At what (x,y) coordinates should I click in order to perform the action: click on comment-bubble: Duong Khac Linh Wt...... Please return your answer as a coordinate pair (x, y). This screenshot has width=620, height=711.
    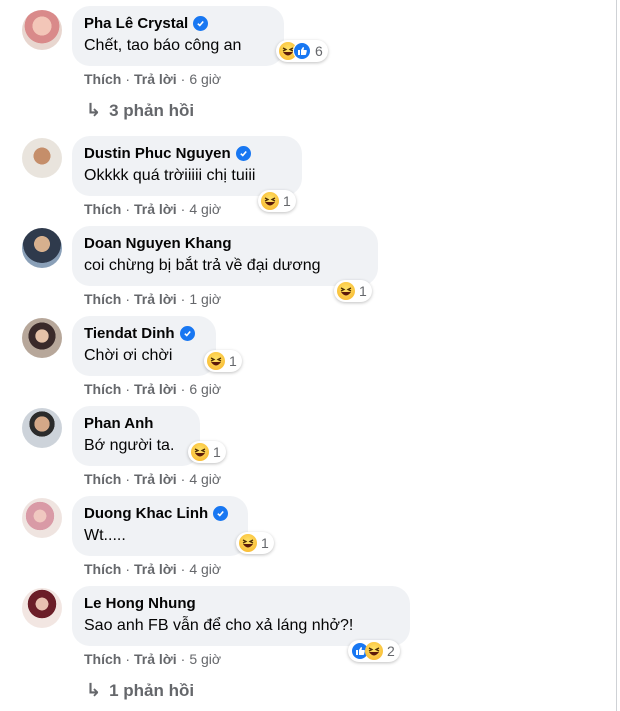
    Looking at the image, I should click on (160, 526).